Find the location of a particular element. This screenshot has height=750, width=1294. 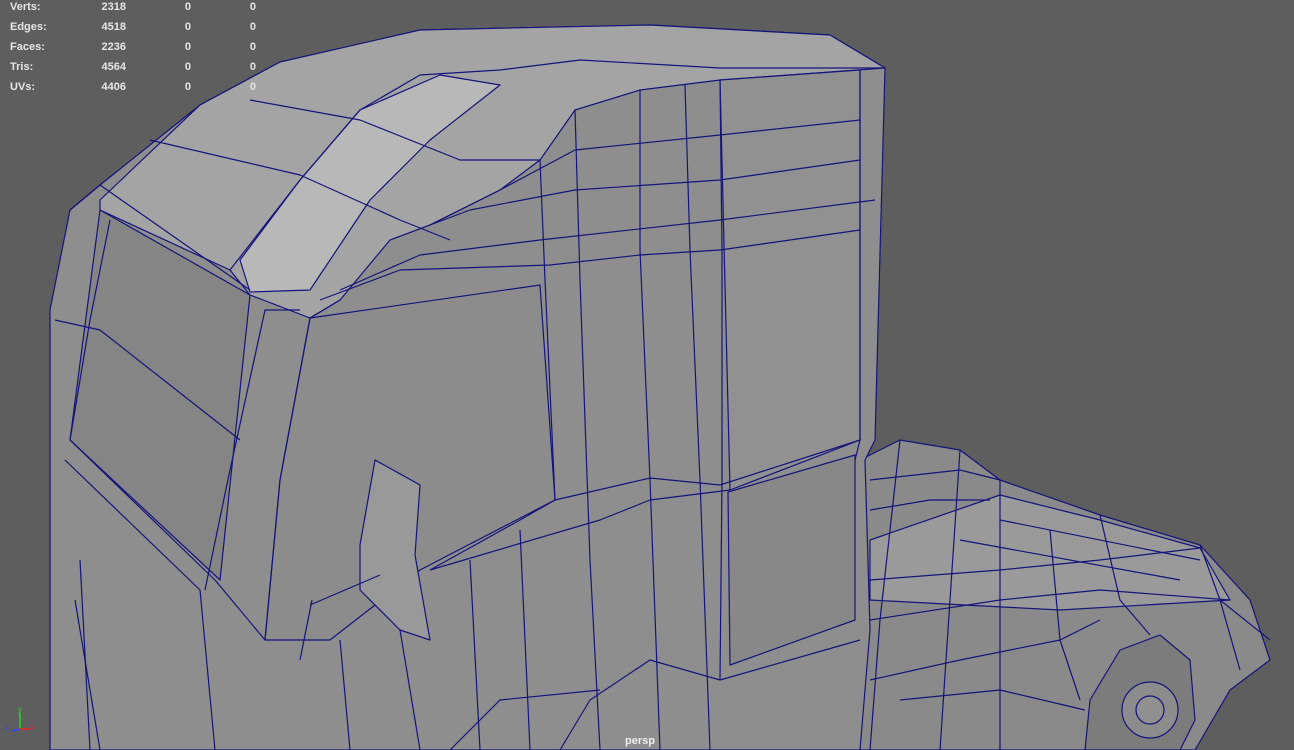

axis-gizmo-icon: y x z is located at coordinates (19, 718).